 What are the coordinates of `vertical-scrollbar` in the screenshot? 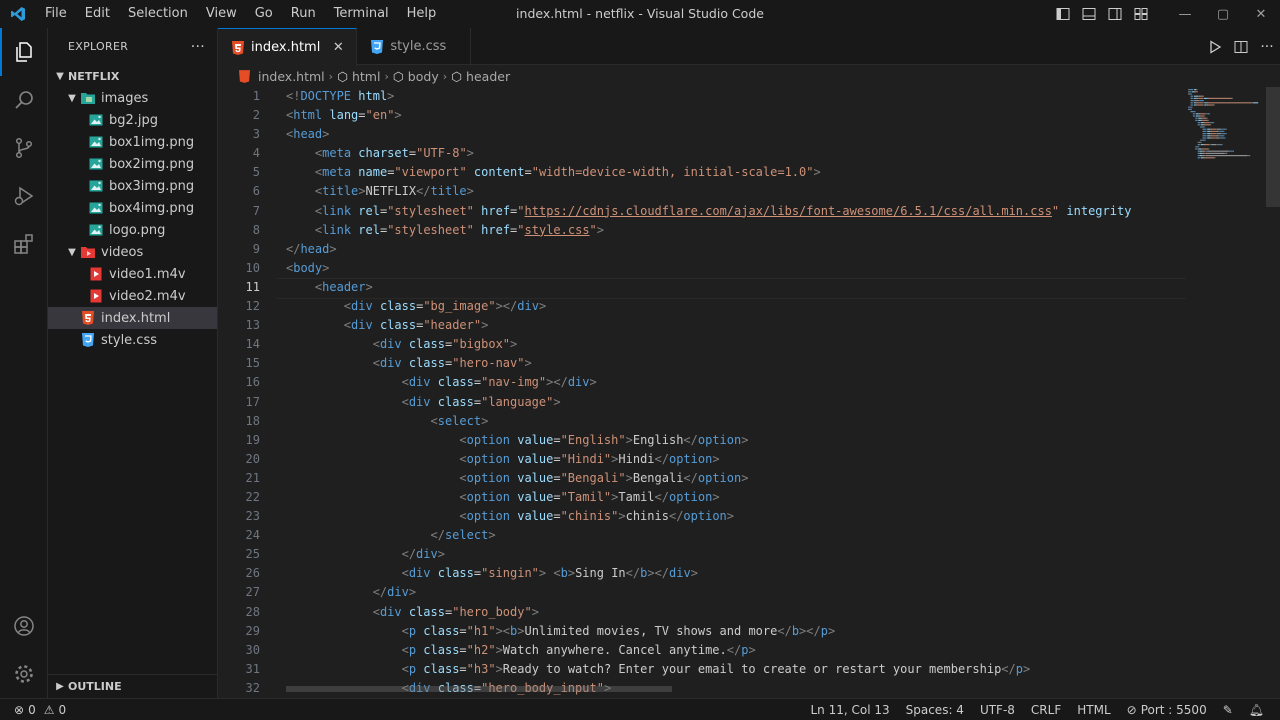 It's located at (1273, 392).